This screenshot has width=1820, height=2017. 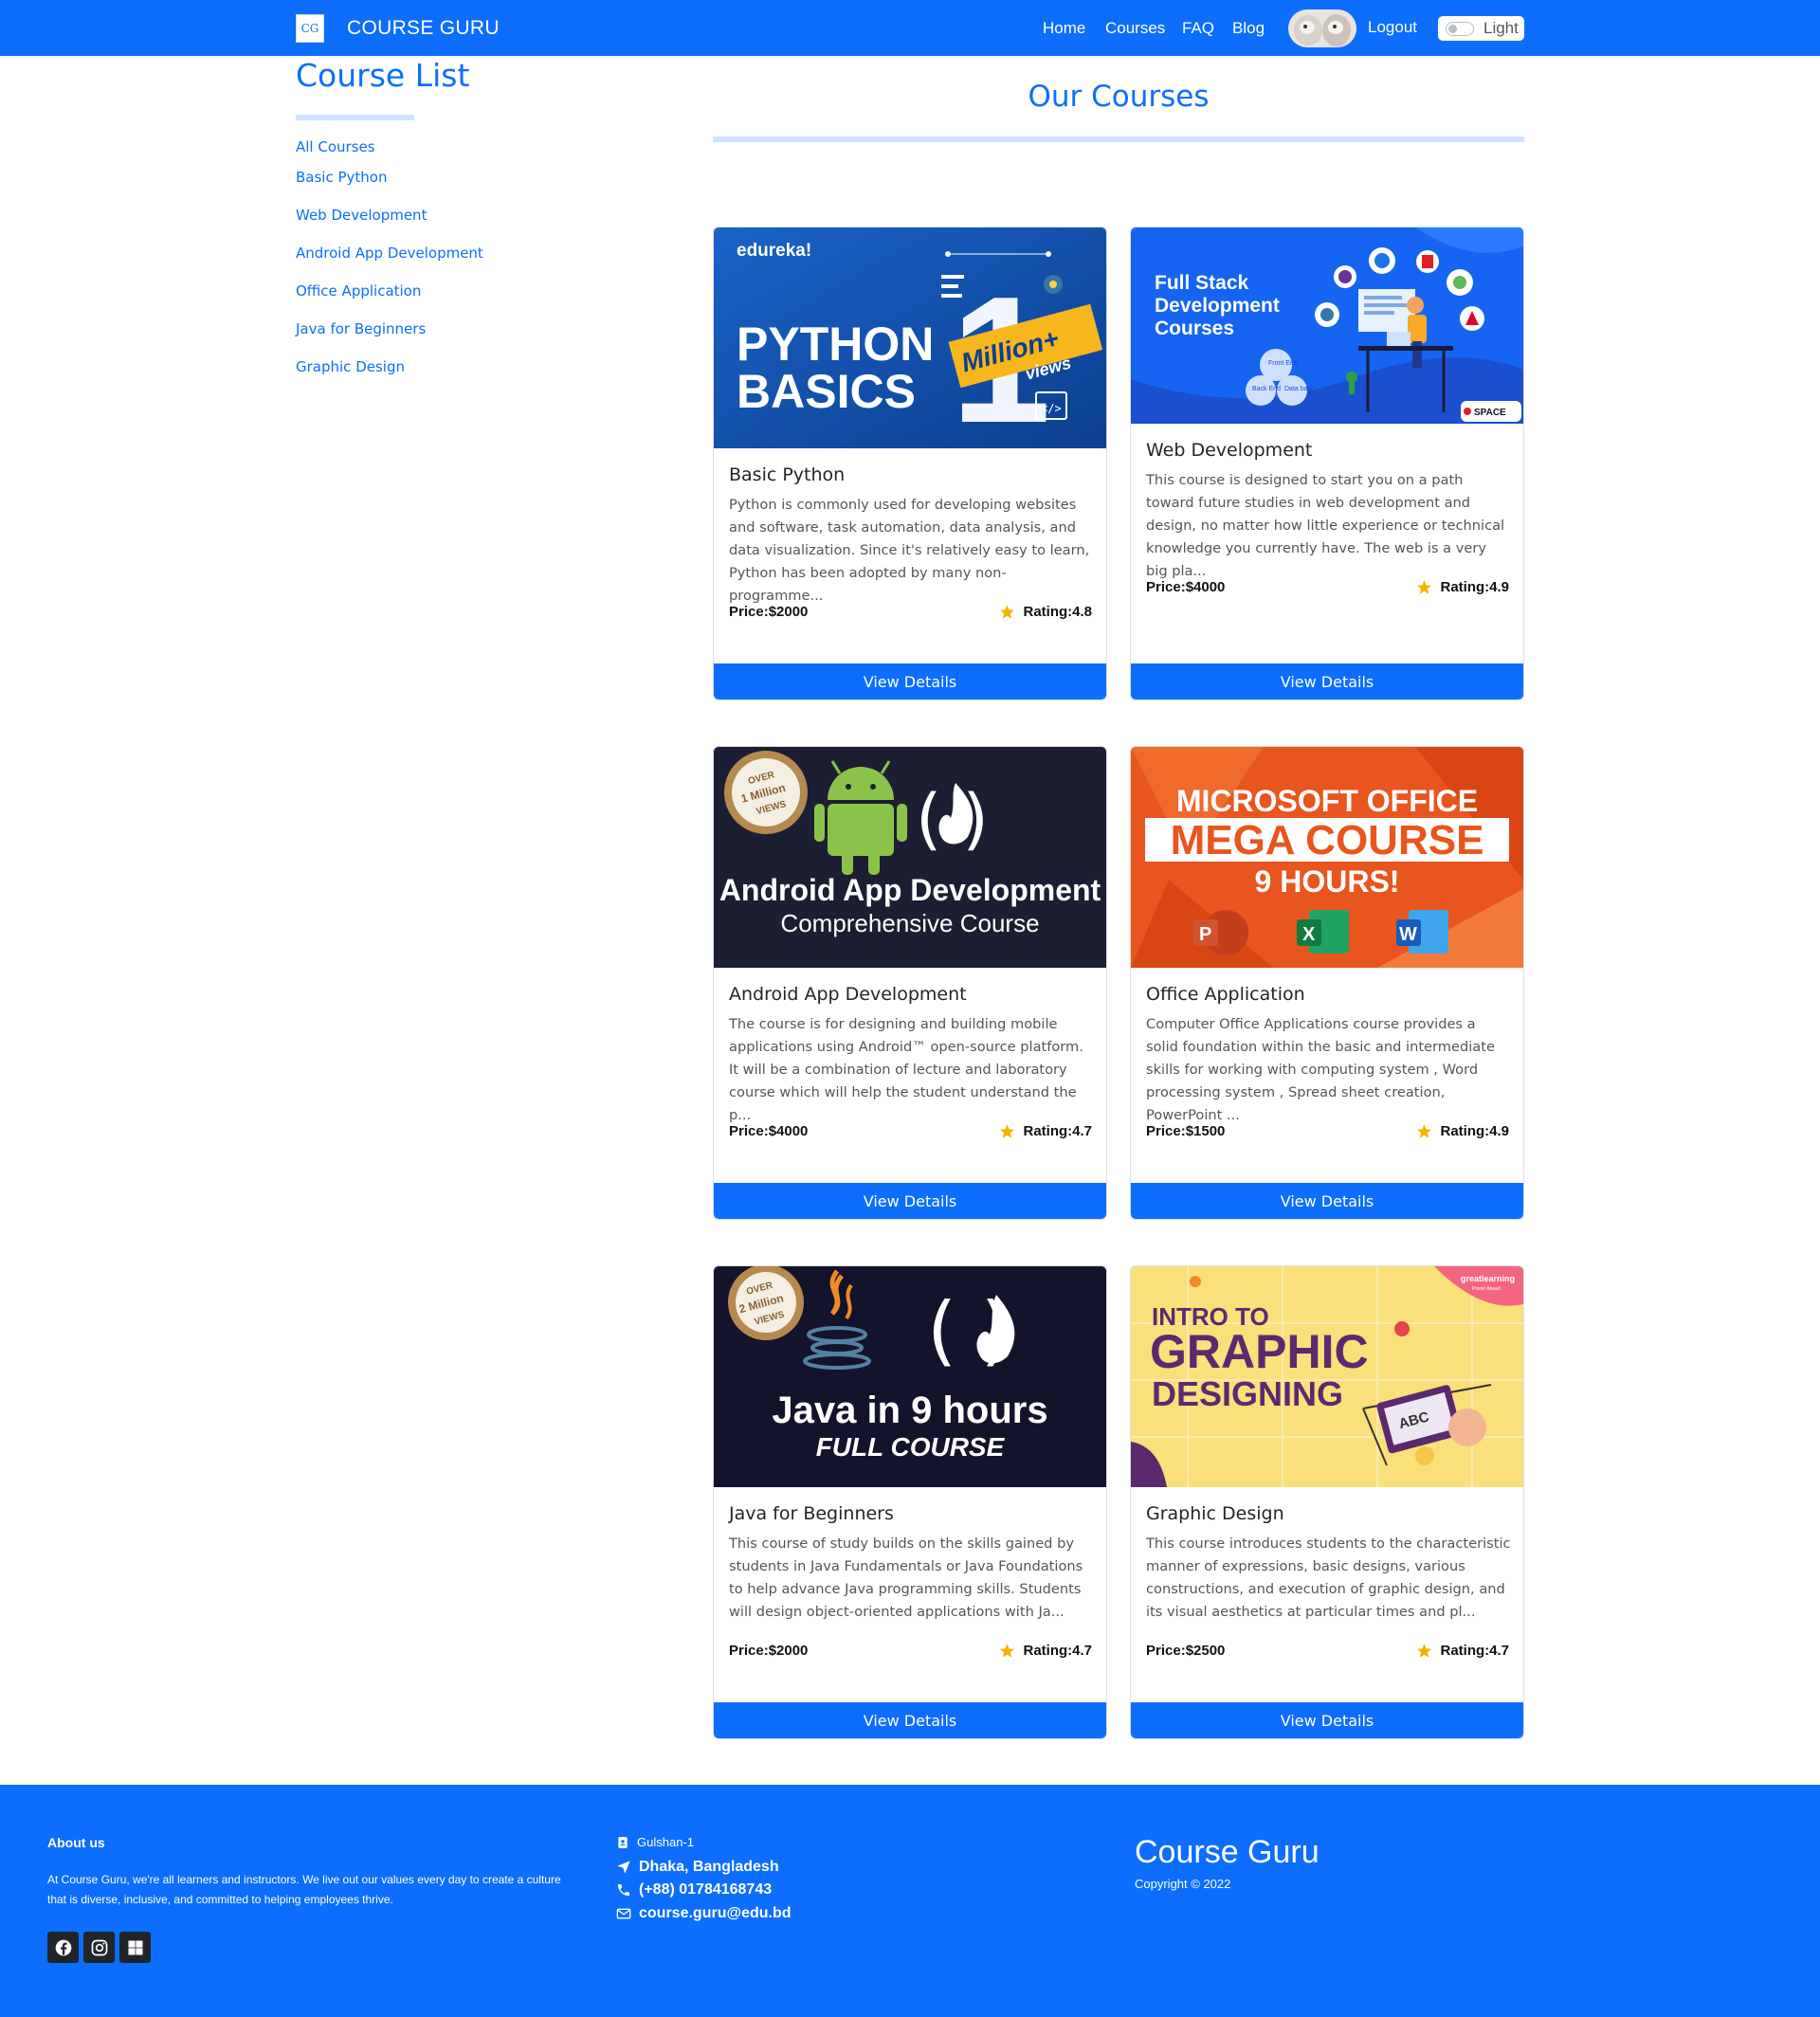 I want to click on svg-text: Android App Development, so click(x=910, y=890).